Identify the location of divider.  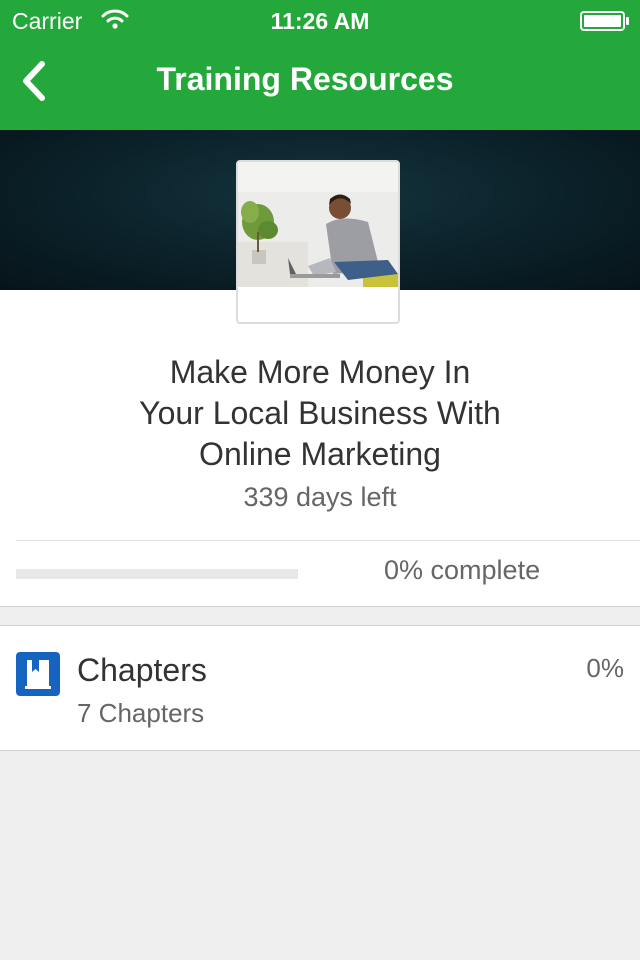
(328, 540).